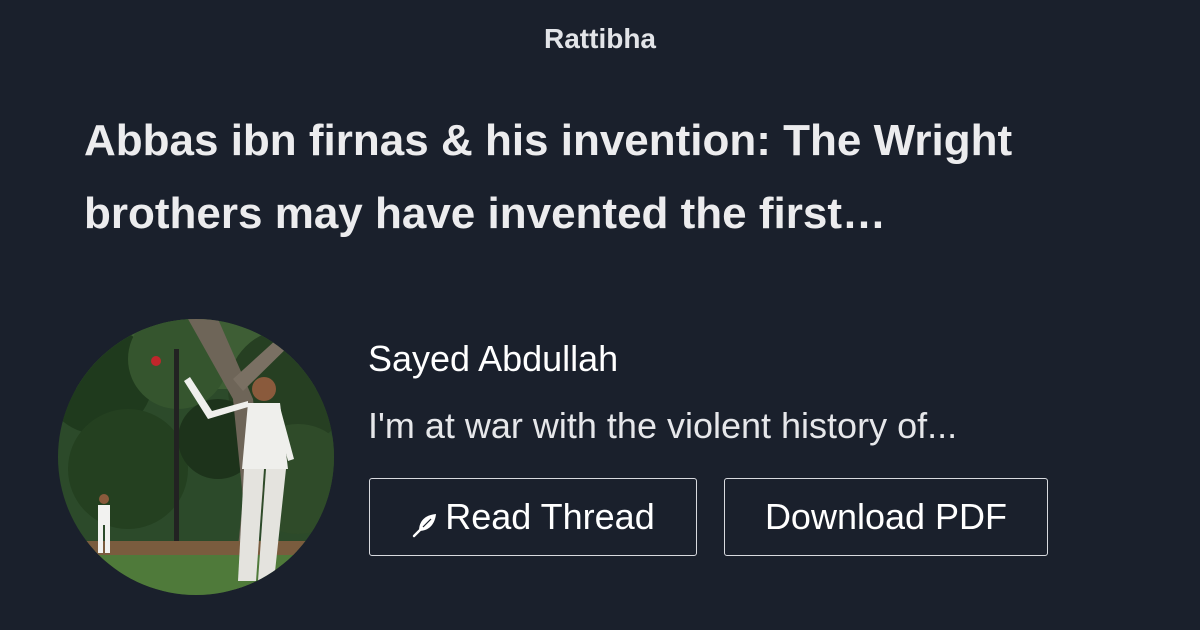 This screenshot has width=1200, height=630. I want to click on author-avatar, so click(196, 457).